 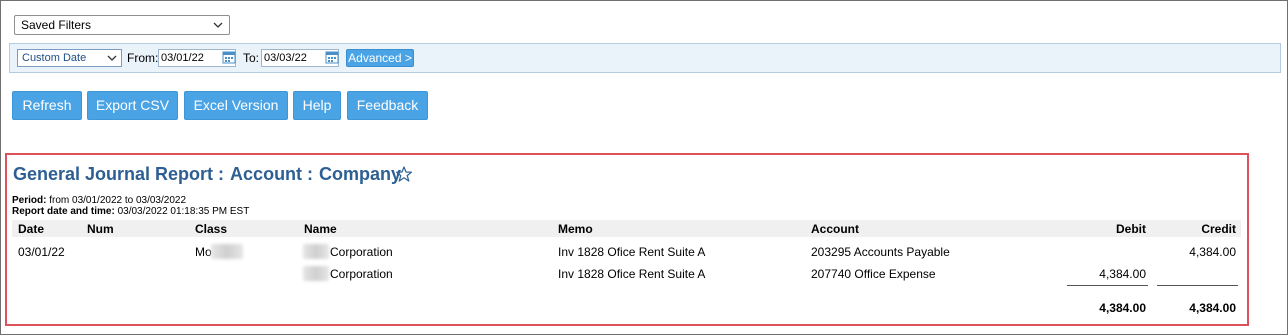 I want to click on col-name: Name, so click(x=320, y=229).